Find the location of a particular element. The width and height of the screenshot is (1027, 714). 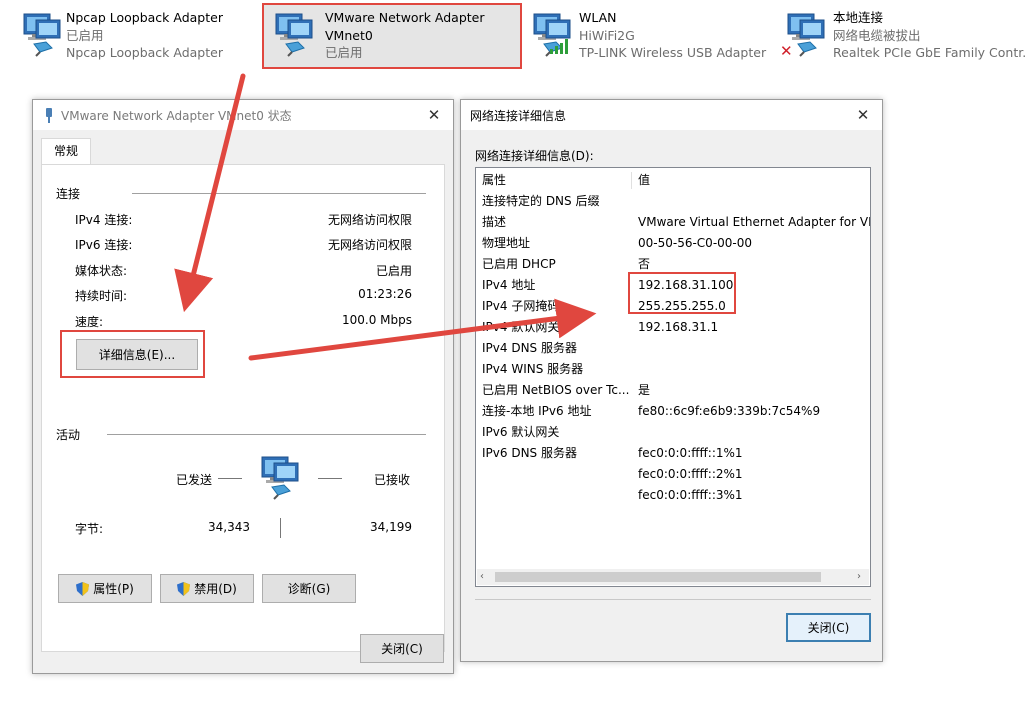

arrow-to-details-button is located at coordinates (210, 193).